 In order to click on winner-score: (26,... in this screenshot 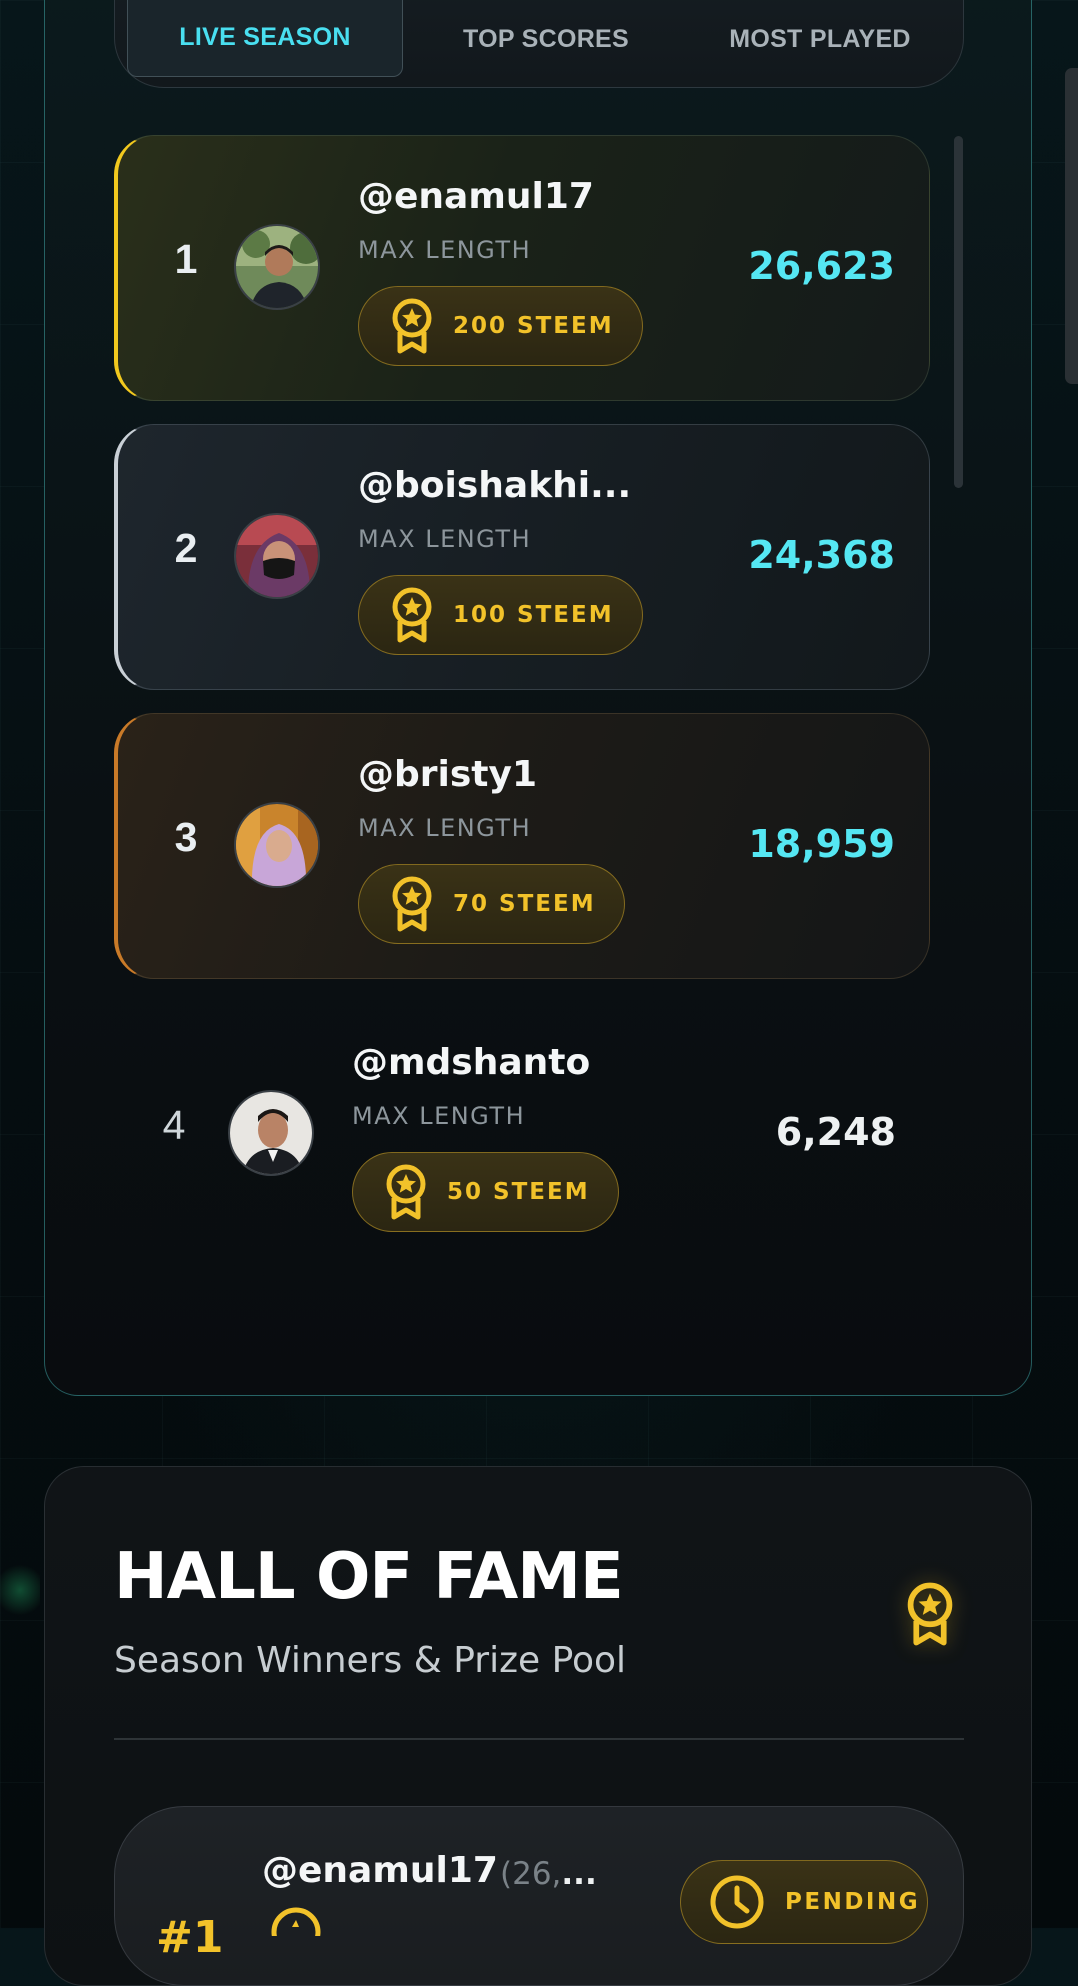, I will do `click(548, 1874)`.